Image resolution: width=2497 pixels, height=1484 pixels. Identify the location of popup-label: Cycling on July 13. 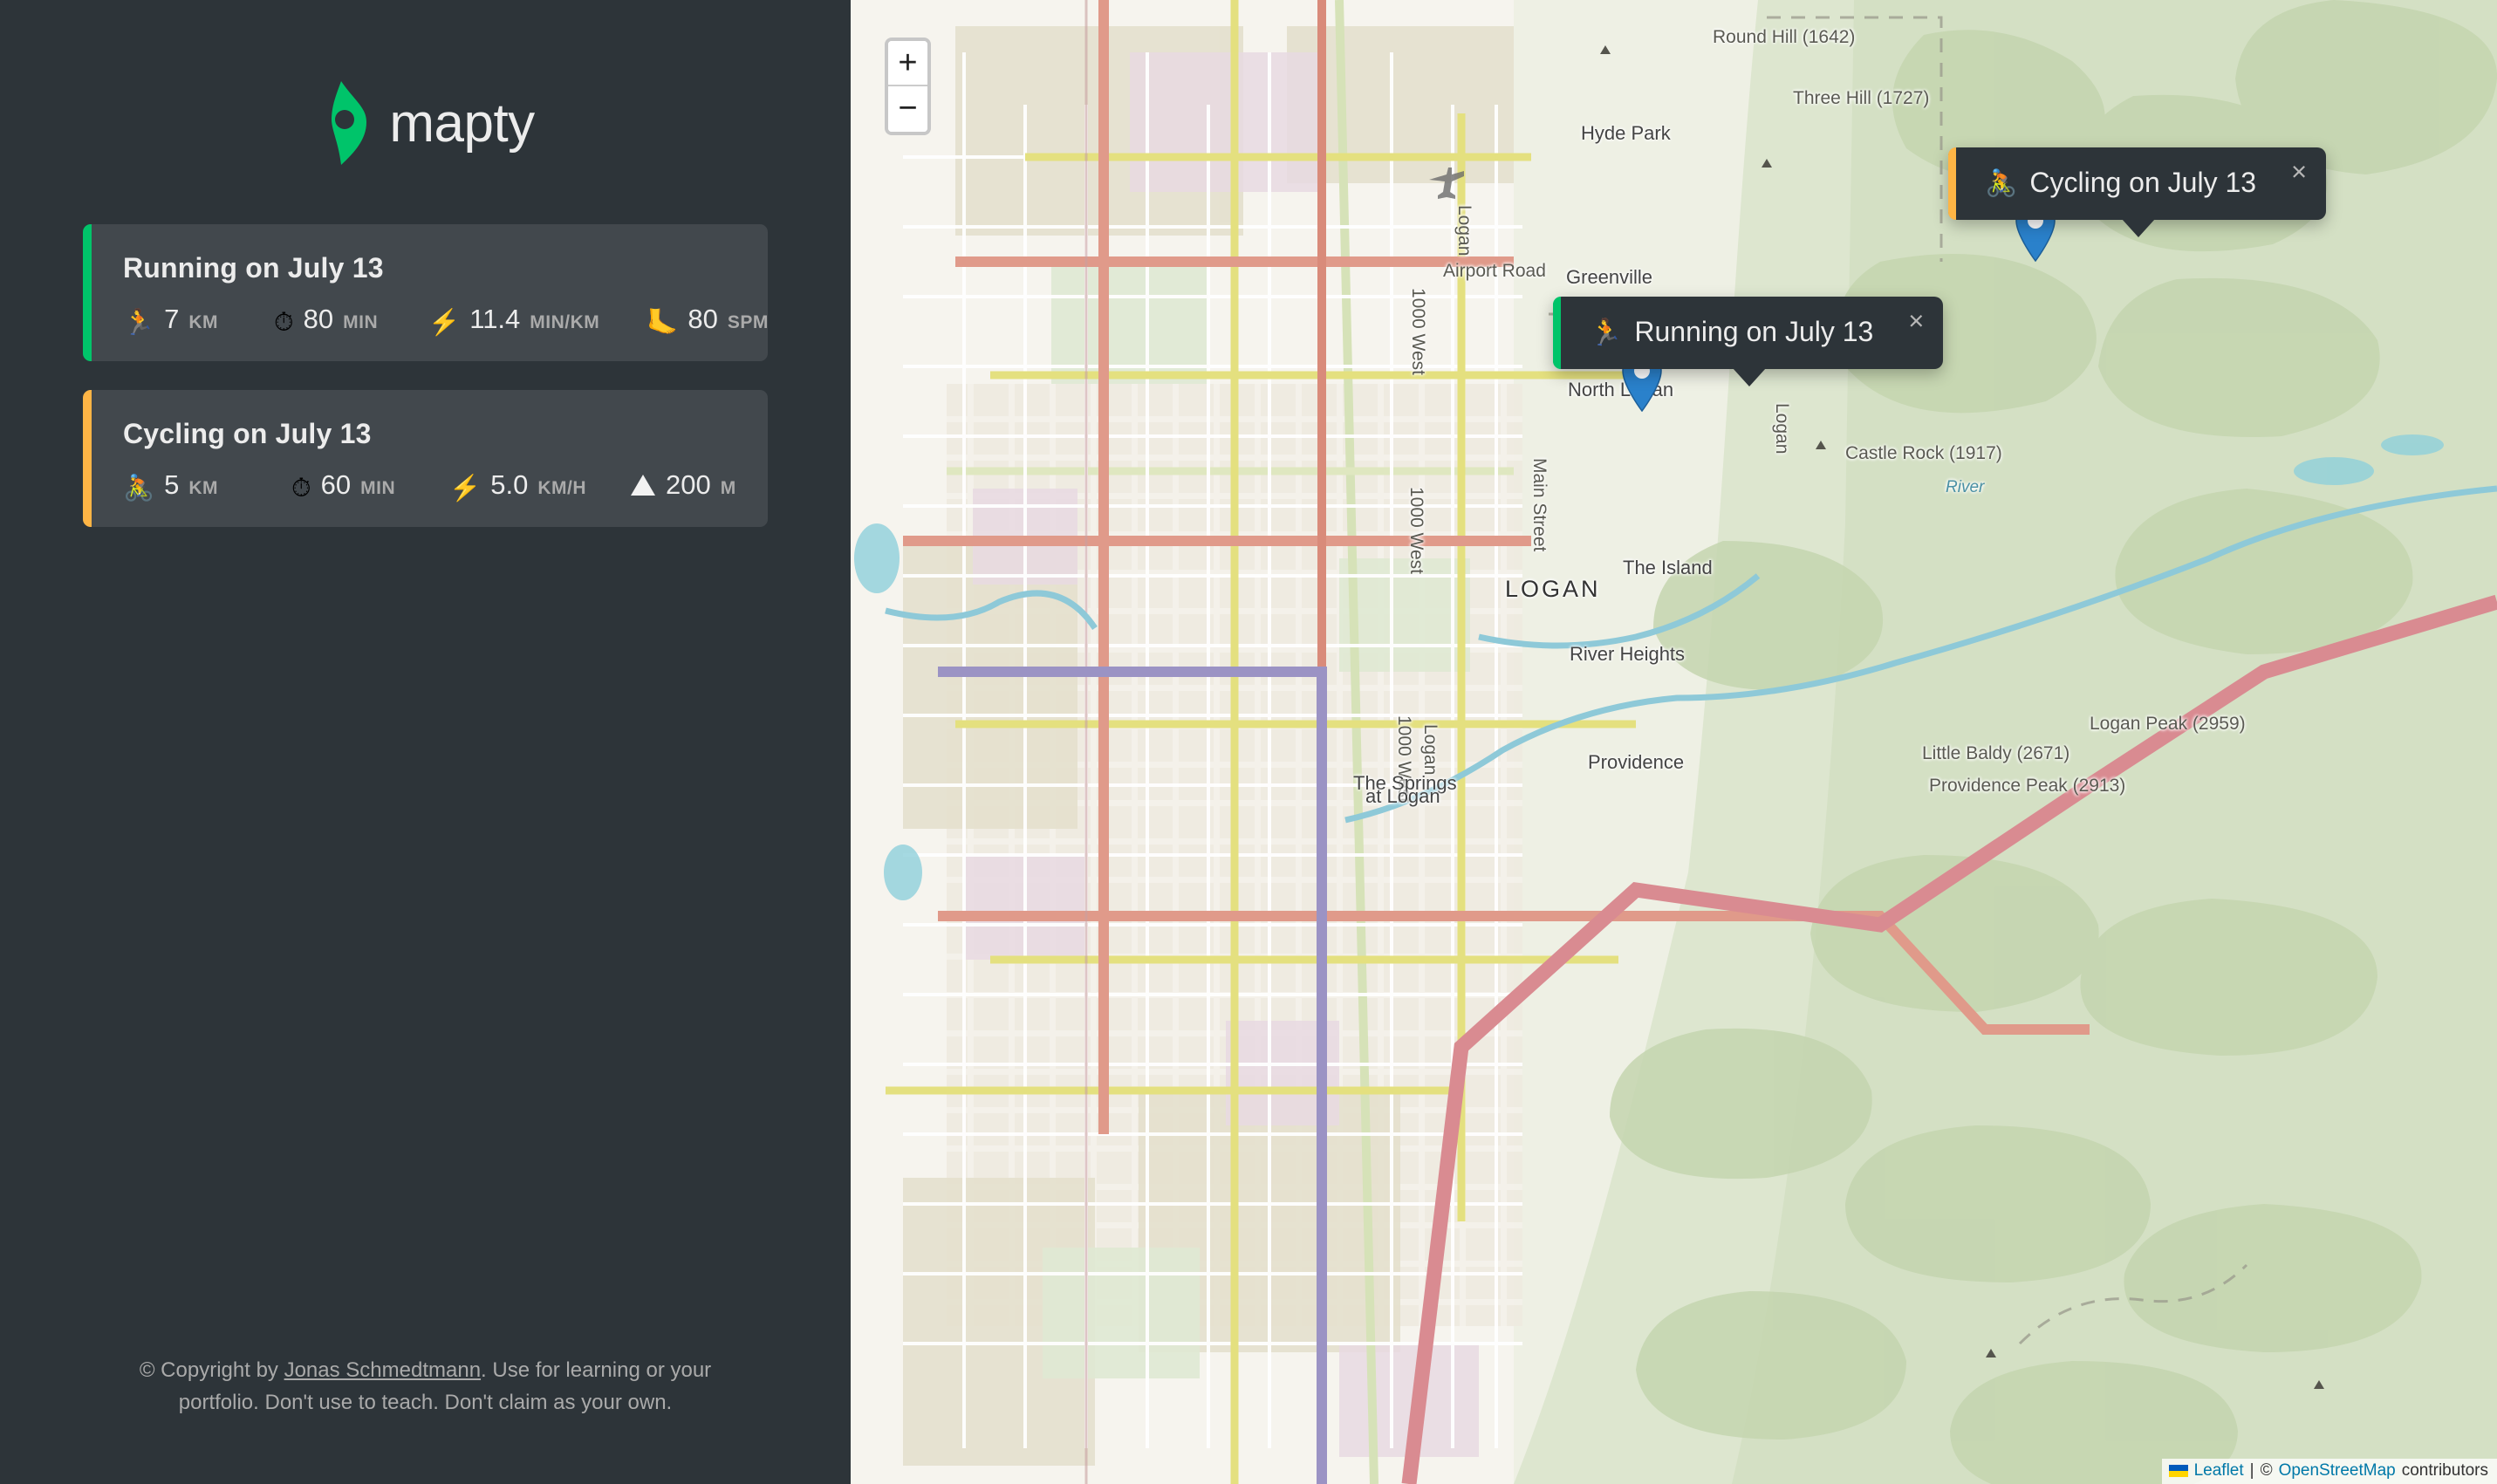
(2143, 182).